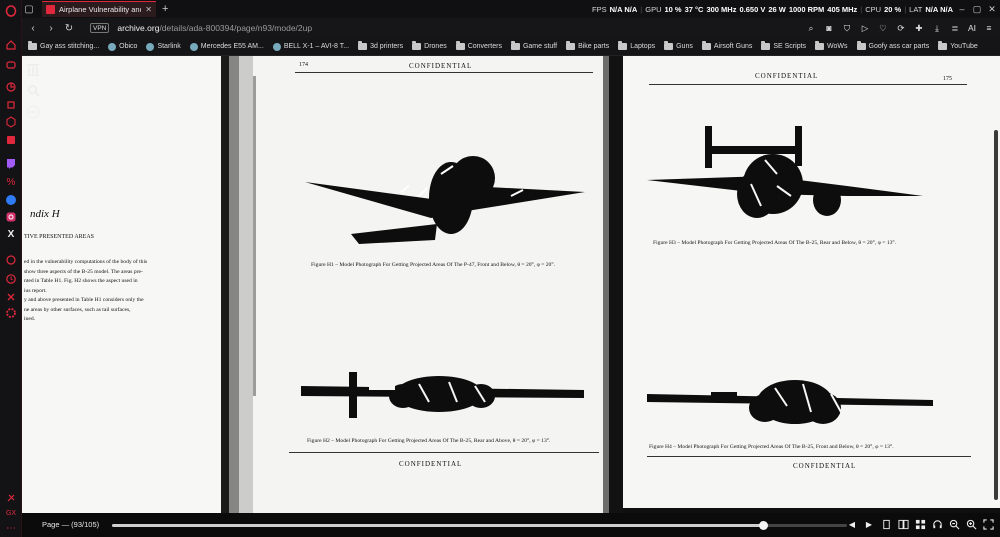  Describe the element at coordinates (33, 28) in the screenshot. I see `back-icon: ‹` at that location.